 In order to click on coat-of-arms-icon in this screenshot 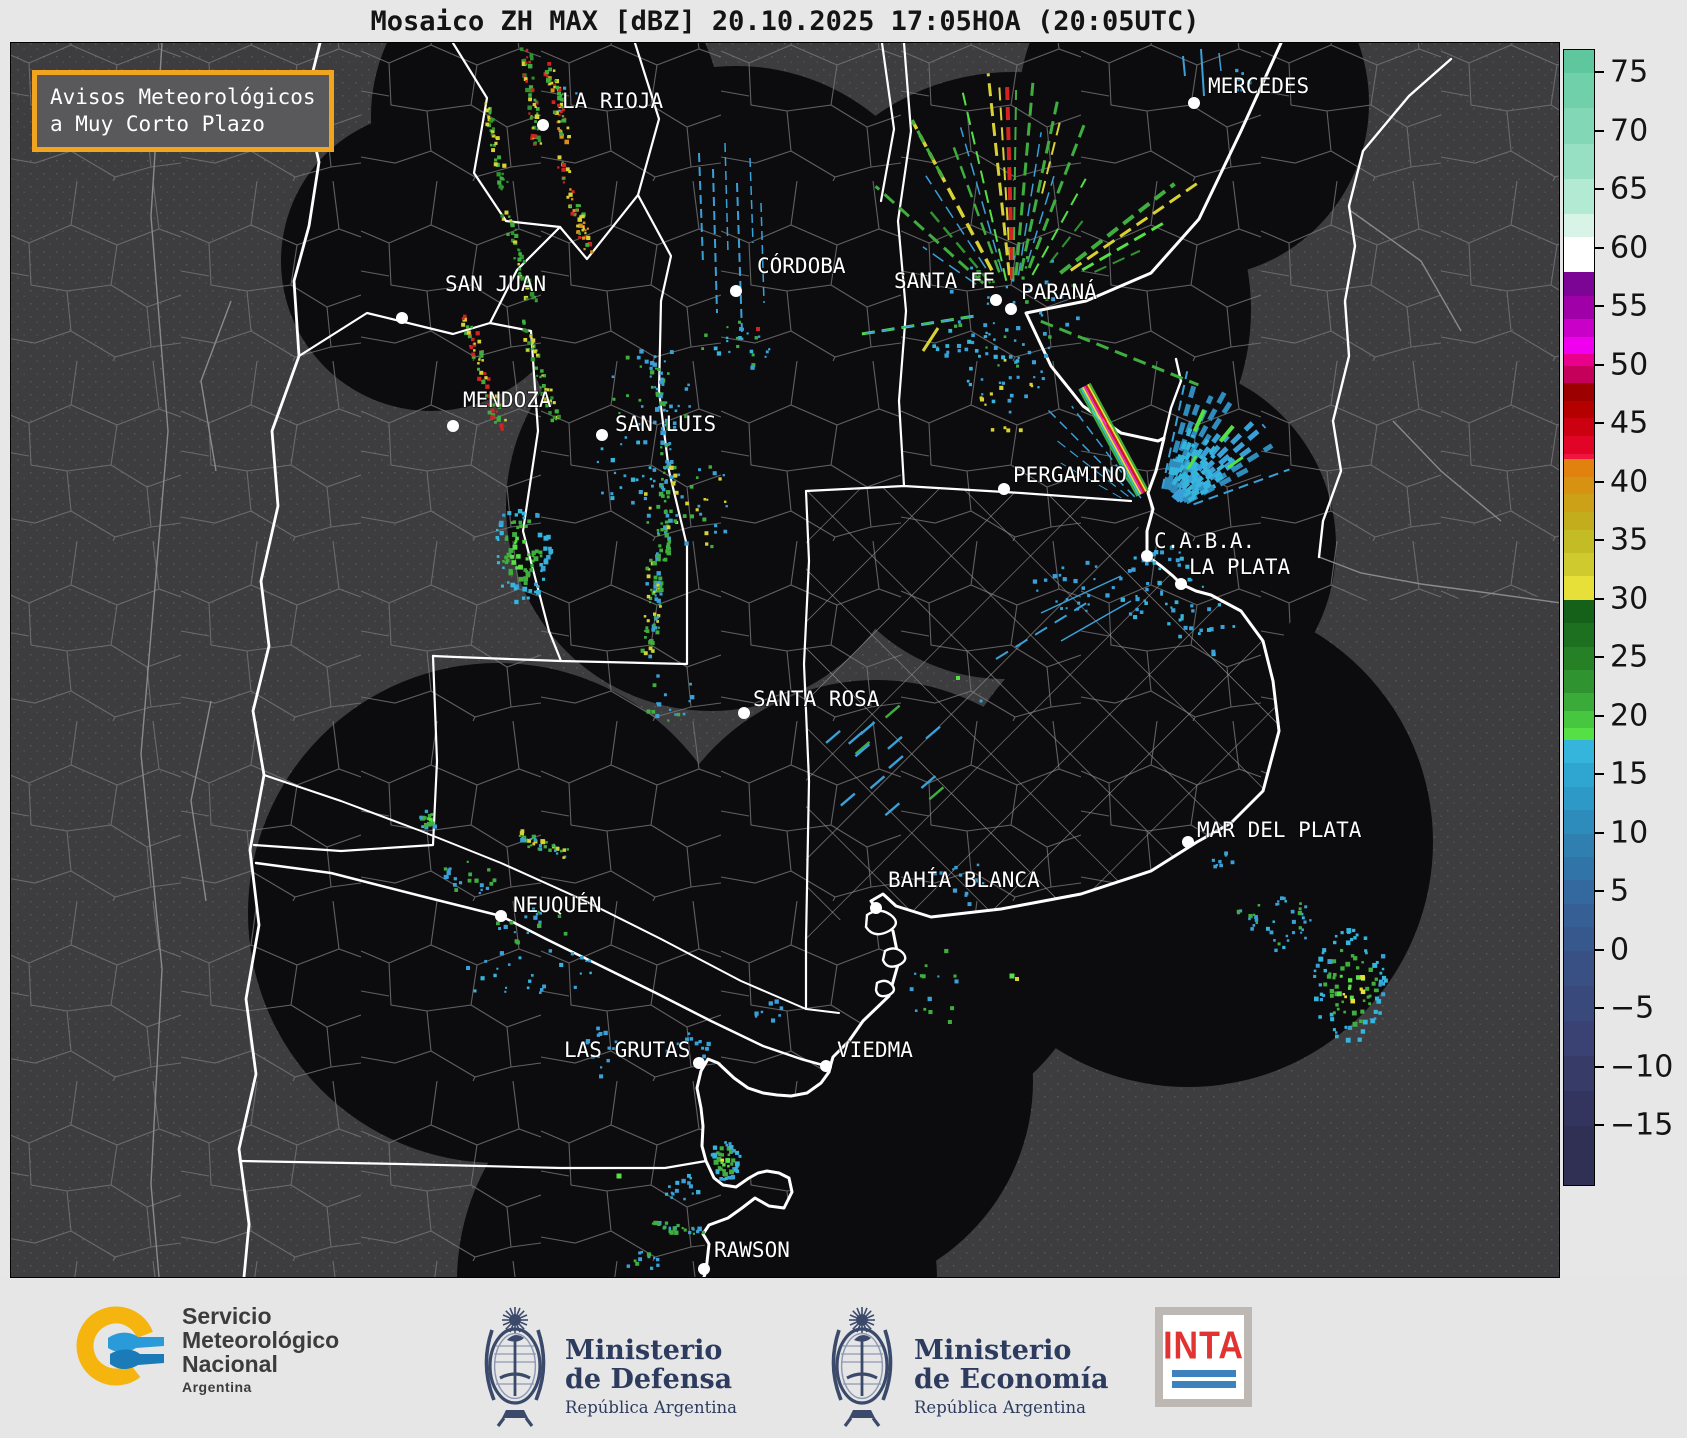, I will do `click(862, 1367)`.